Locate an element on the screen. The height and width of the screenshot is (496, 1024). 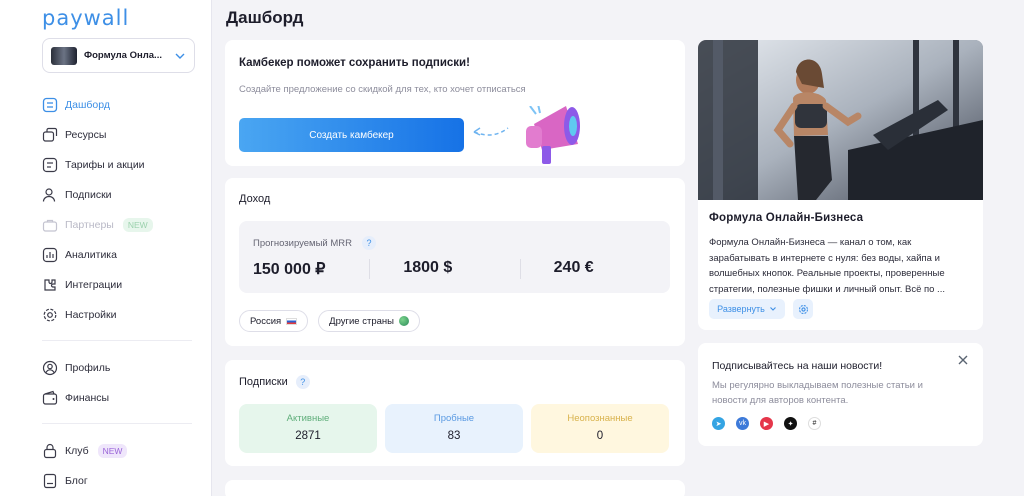
chip-label: Другие страны is located at coordinates (361, 321).